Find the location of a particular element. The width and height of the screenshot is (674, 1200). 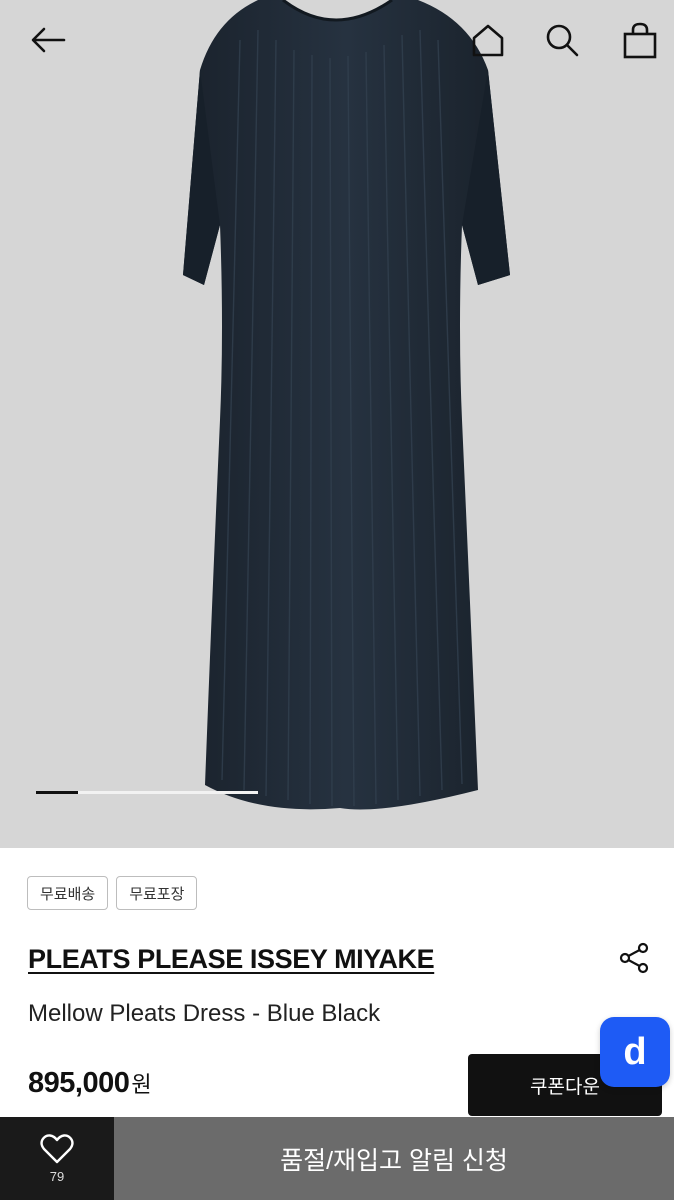

wishlist-button: 79 is located at coordinates (57, 1158).